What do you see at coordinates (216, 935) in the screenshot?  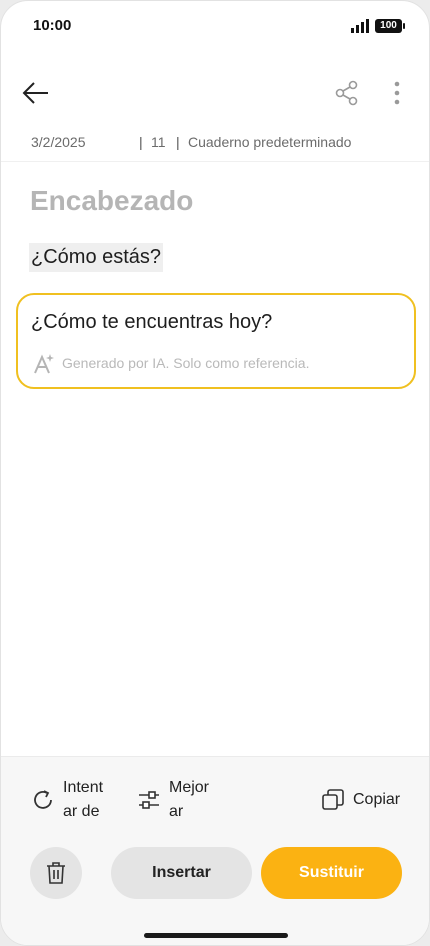 I see `home-indicator` at bounding box center [216, 935].